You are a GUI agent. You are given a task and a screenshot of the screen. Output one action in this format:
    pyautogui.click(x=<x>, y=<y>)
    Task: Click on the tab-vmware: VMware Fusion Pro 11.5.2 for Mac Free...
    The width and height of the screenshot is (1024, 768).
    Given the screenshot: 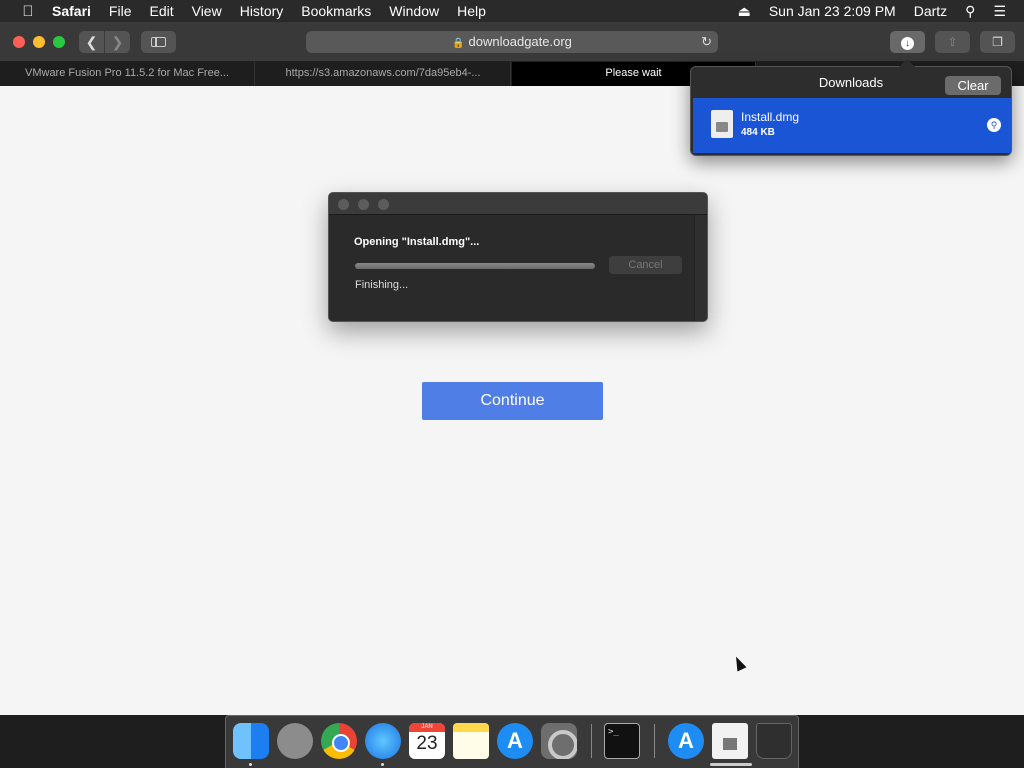 What is the action you would take?
    pyautogui.click(x=127, y=74)
    